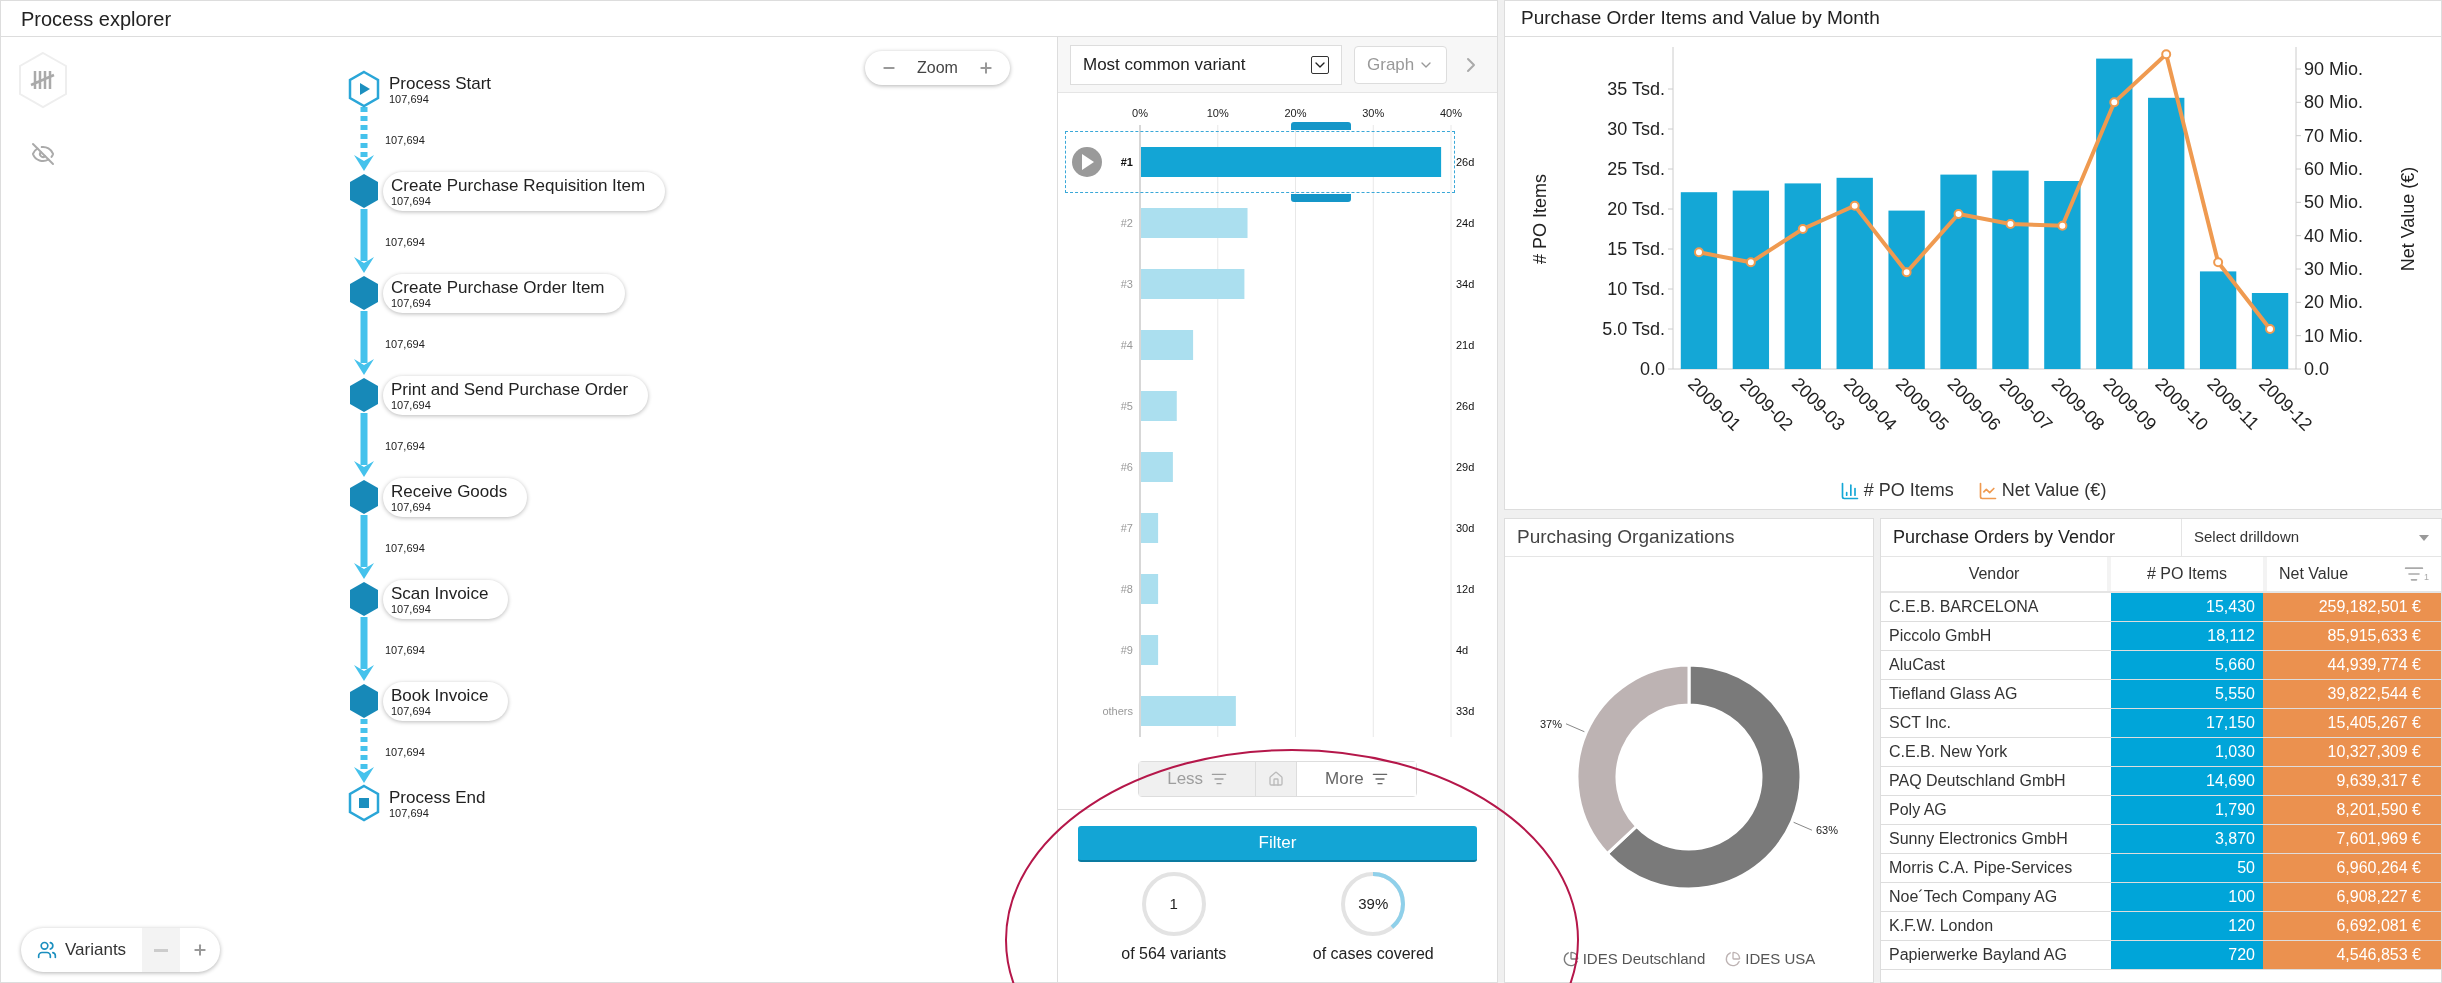 This screenshot has width=2442, height=983. Describe the element at coordinates (1126, 528) in the screenshot. I see `variant-label: #7` at that location.